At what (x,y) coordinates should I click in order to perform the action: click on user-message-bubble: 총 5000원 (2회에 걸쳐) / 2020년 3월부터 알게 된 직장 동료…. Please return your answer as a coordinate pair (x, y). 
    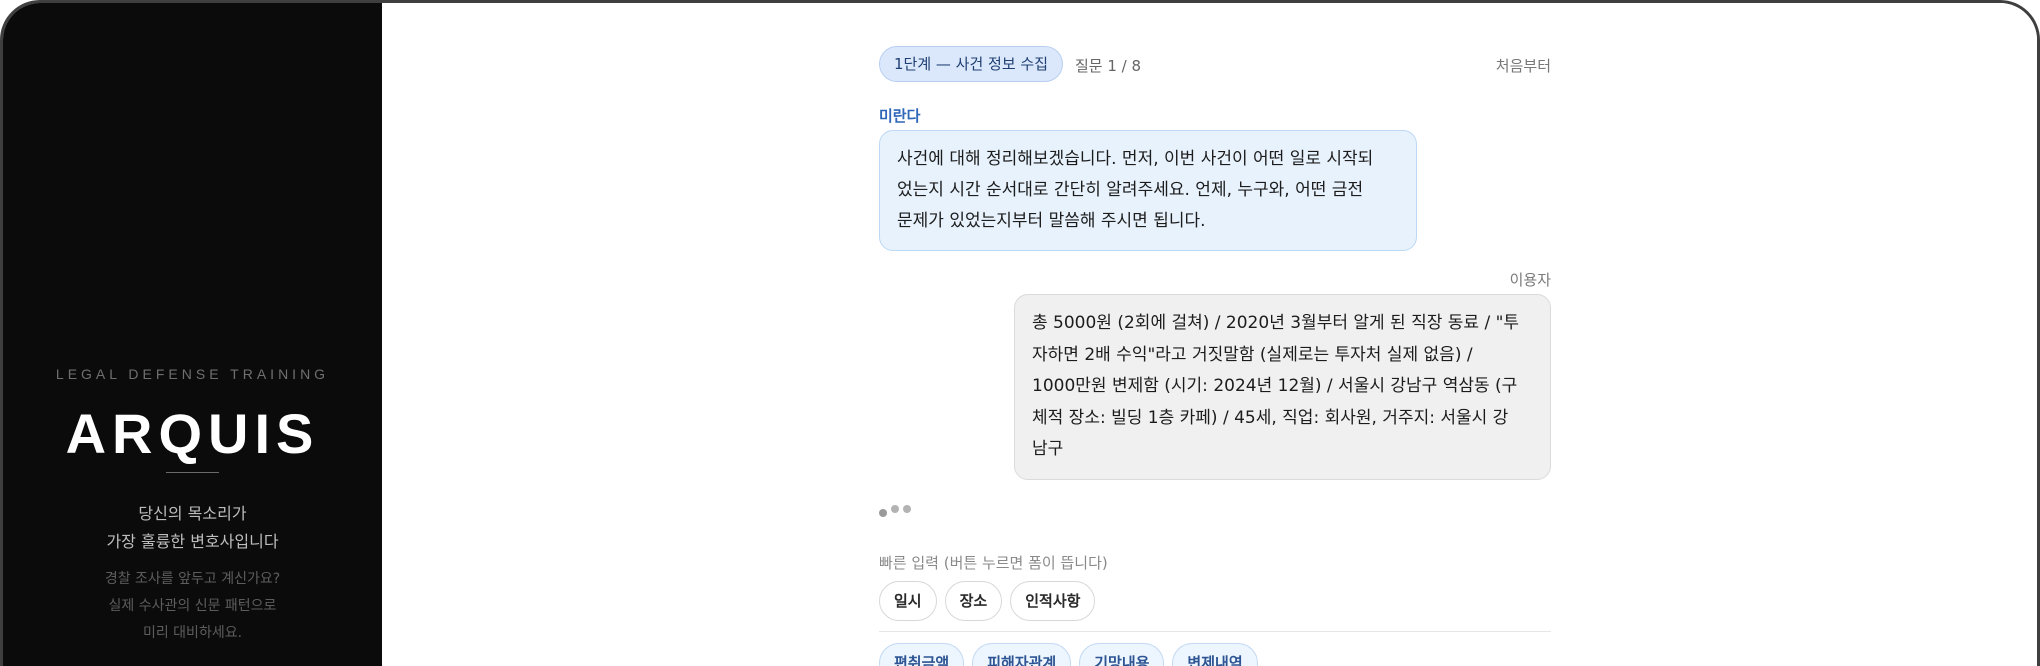
    Looking at the image, I should click on (1282, 387).